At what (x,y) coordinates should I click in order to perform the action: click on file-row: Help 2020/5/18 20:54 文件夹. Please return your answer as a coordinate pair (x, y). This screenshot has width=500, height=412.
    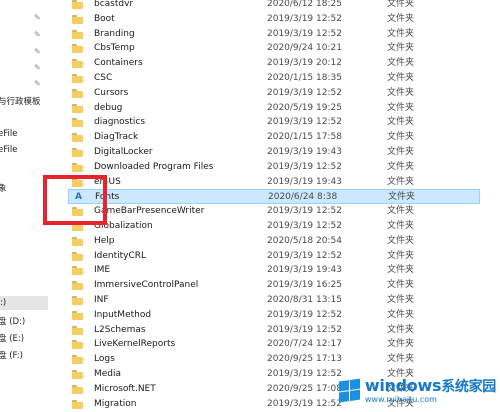
    Looking at the image, I should click on (274, 241).